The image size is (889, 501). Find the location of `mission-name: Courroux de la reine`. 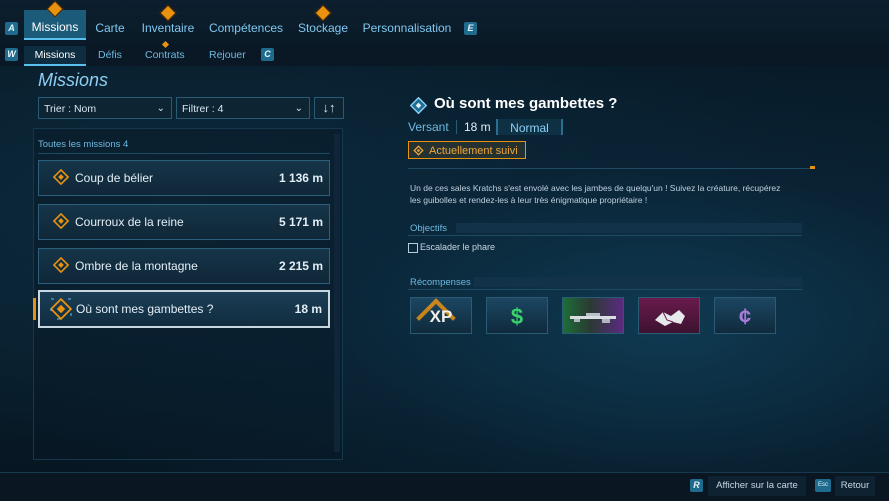

mission-name: Courroux de la reine is located at coordinates (129, 222).